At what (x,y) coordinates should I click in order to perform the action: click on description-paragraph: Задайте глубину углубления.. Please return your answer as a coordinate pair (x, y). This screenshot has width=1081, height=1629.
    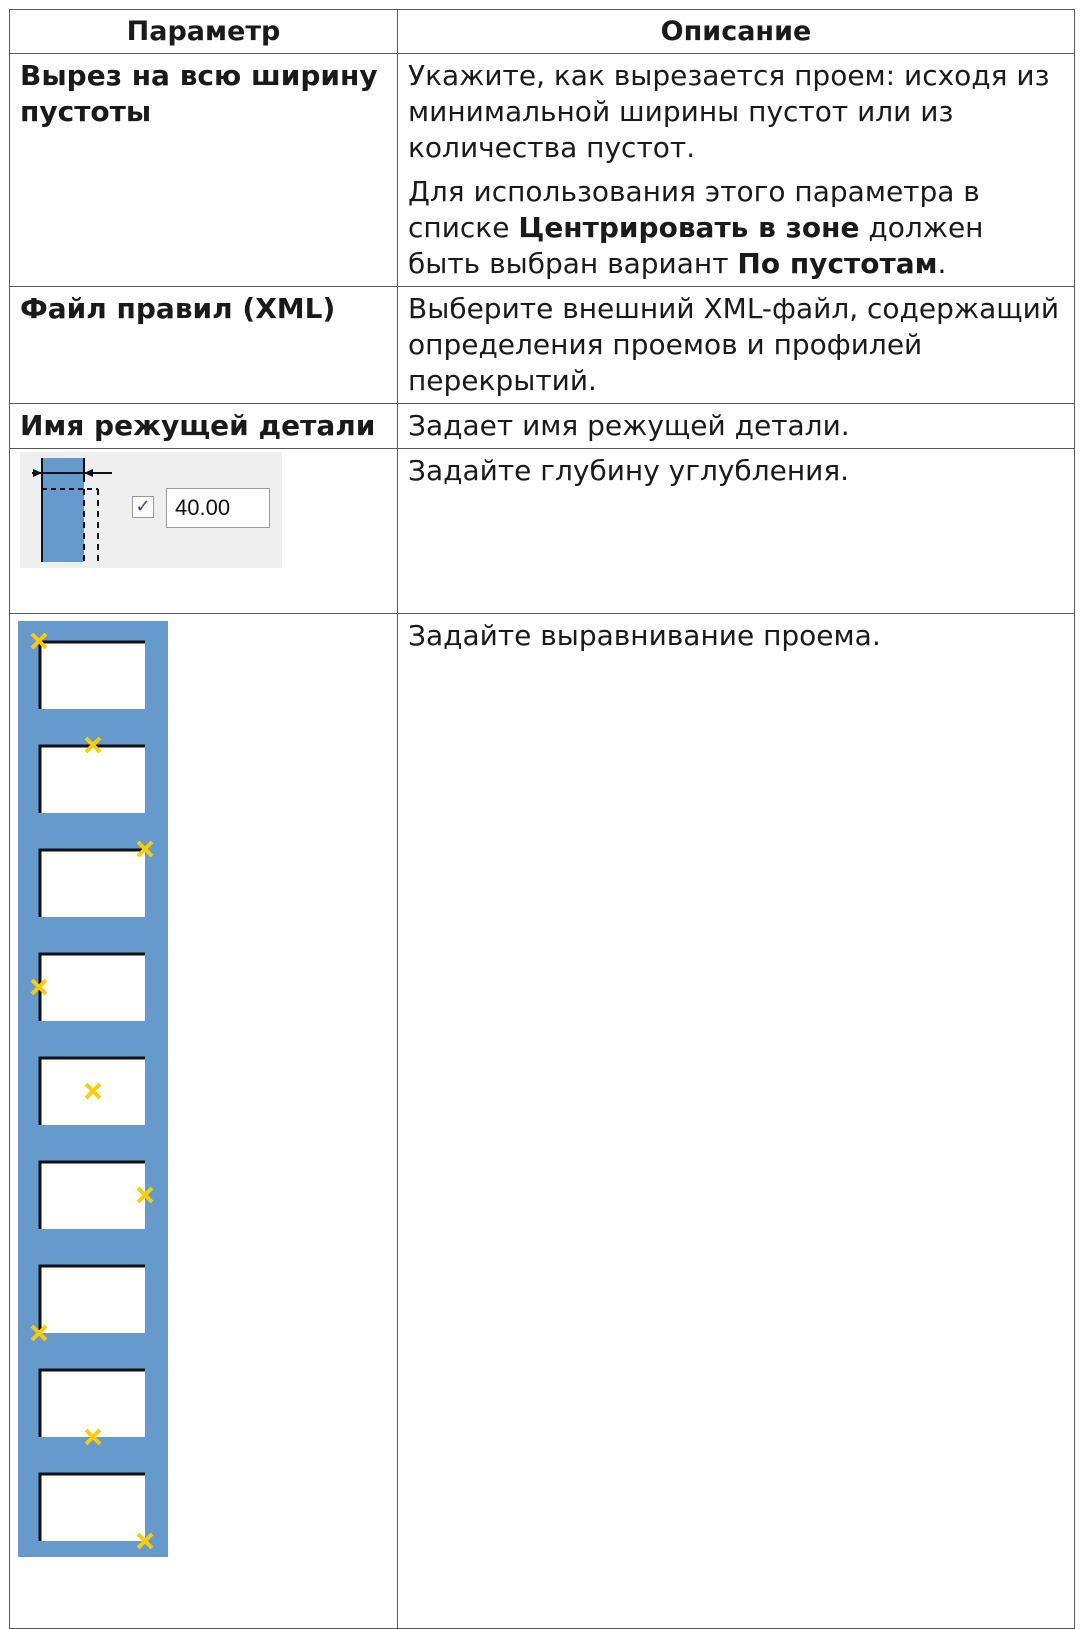
    Looking at the image, I should click on (629, 470).